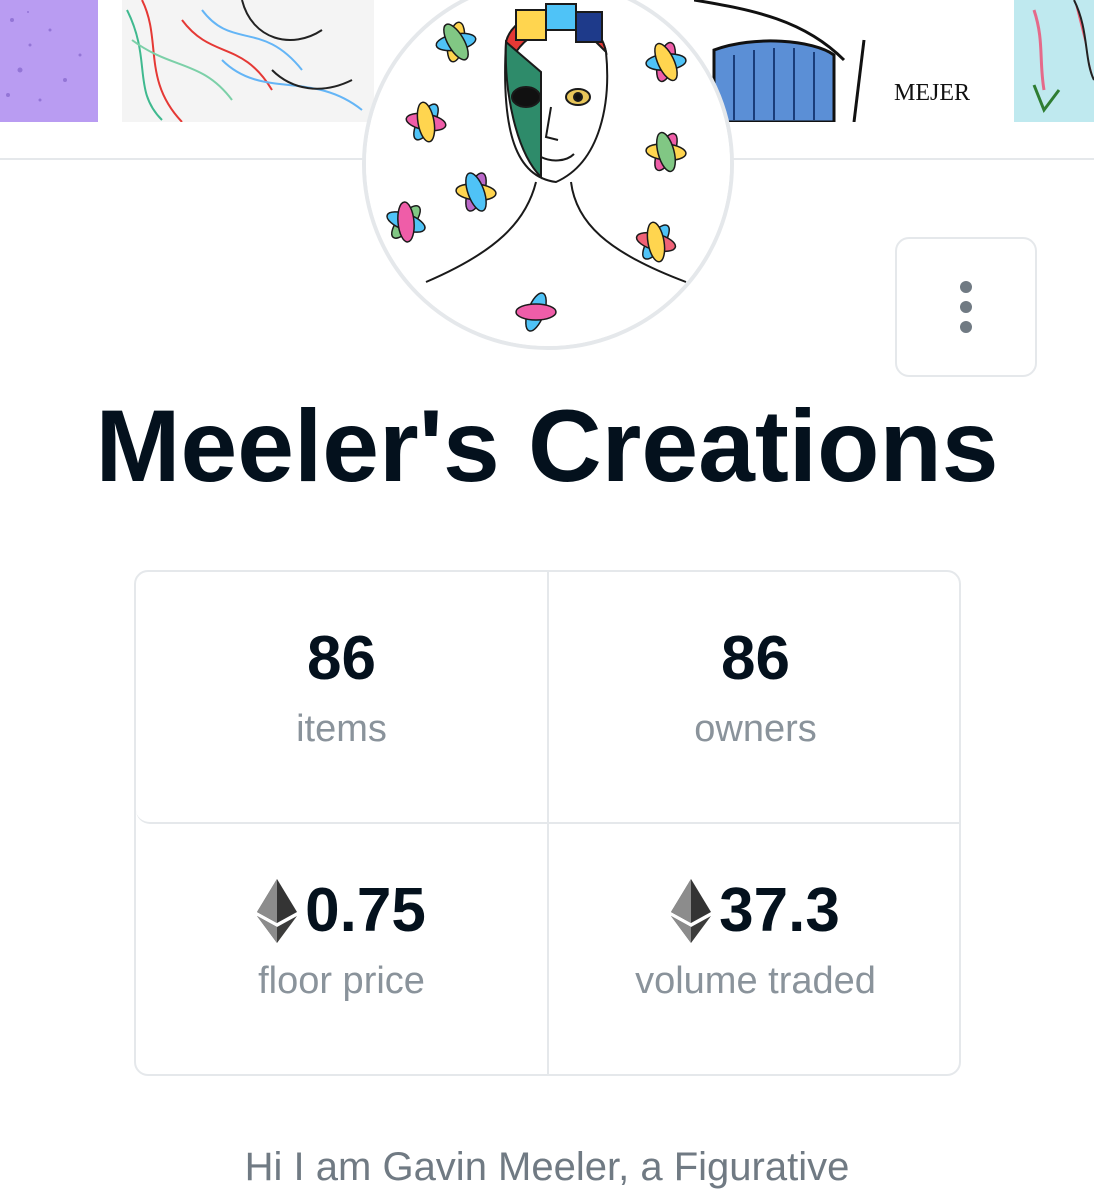 The image size is (1094, 1200). I want to click on stat-floor-price-row: 0.75, so click(341, 911).